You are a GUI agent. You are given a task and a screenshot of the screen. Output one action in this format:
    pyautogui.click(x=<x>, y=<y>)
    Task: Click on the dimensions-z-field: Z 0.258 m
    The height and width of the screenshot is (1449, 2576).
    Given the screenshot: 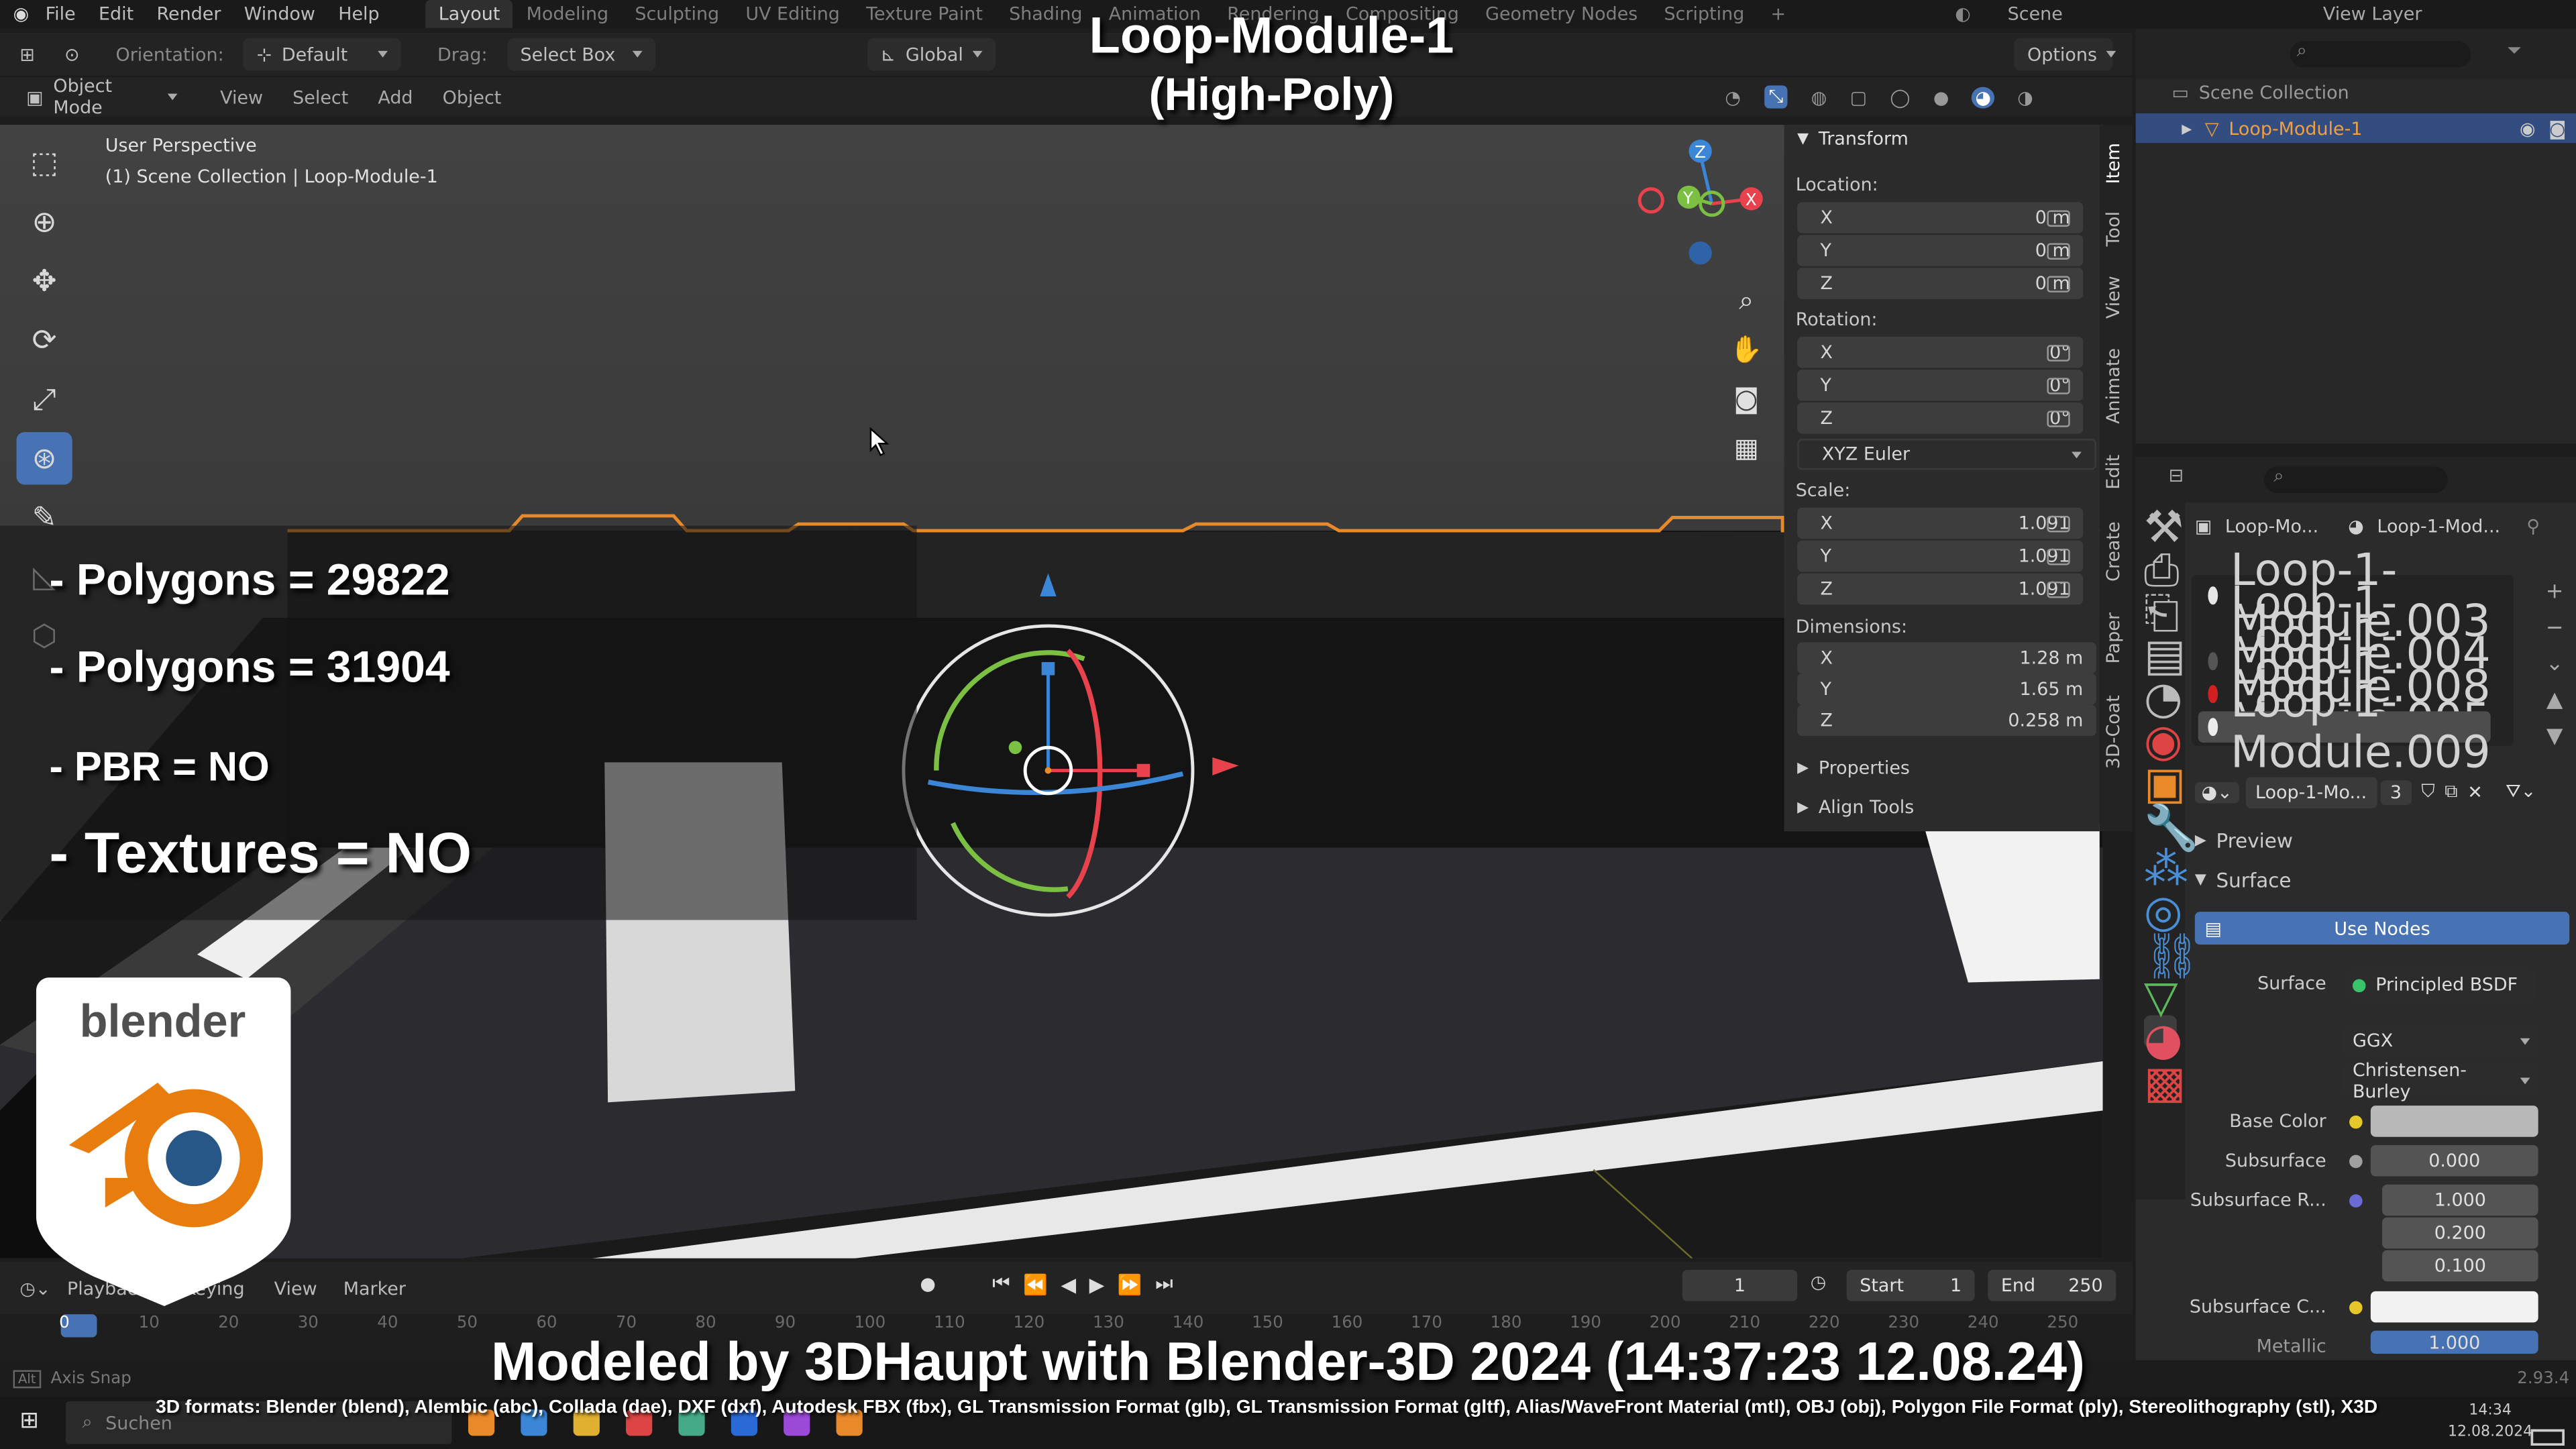 What is the action you would take?
    pyautogui.click(x=1946, y=720)
    